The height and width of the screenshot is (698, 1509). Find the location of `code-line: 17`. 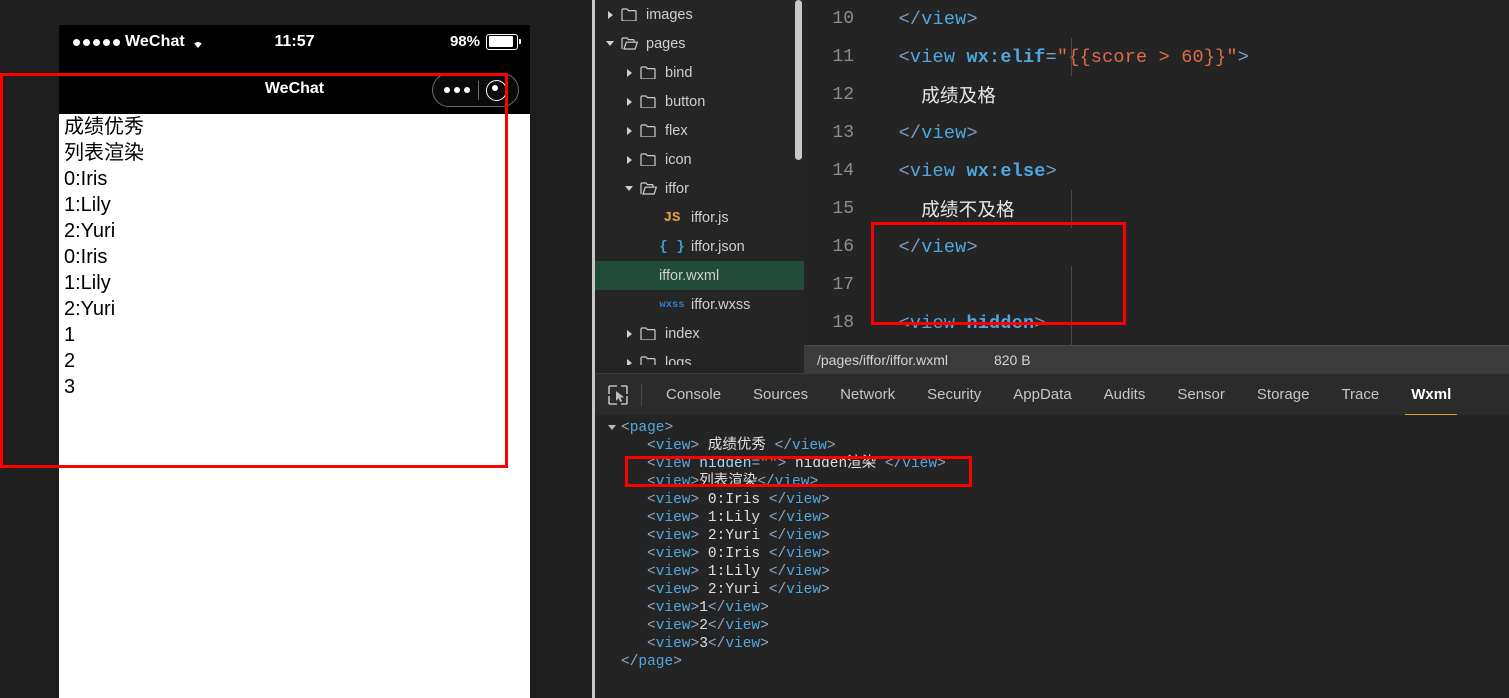

code-line: 17 is located at coordinates (1156, 285).